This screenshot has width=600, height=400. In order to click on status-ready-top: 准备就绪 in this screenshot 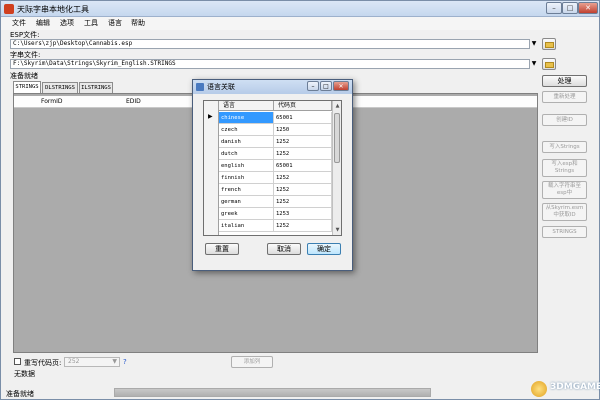, I will do `click(24, 76)`.